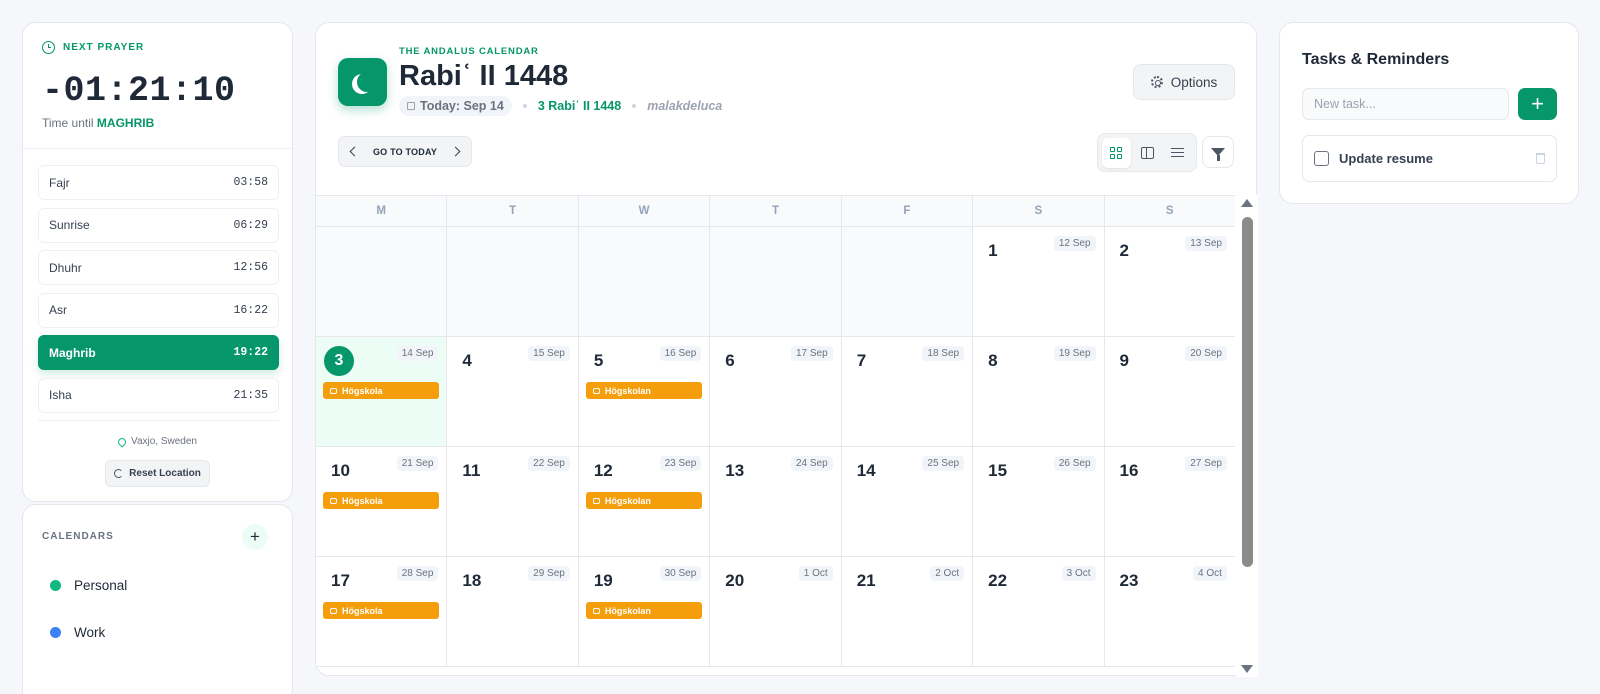 This screenshot has height=694, width=1600. What do you see at coordinates (417, 463) in the screenshot?
I see `gregorian-date-badge: 21 Sep` at bounding box center [417, 463].